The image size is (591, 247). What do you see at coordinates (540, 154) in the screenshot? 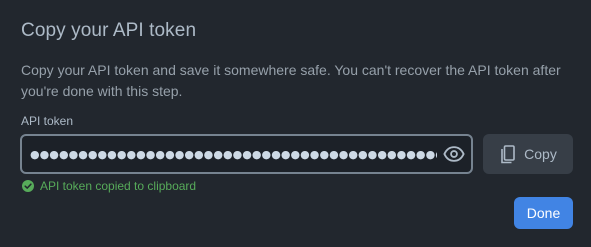
I see `copy-button-label: Copy` at bounding box center [540, 154].